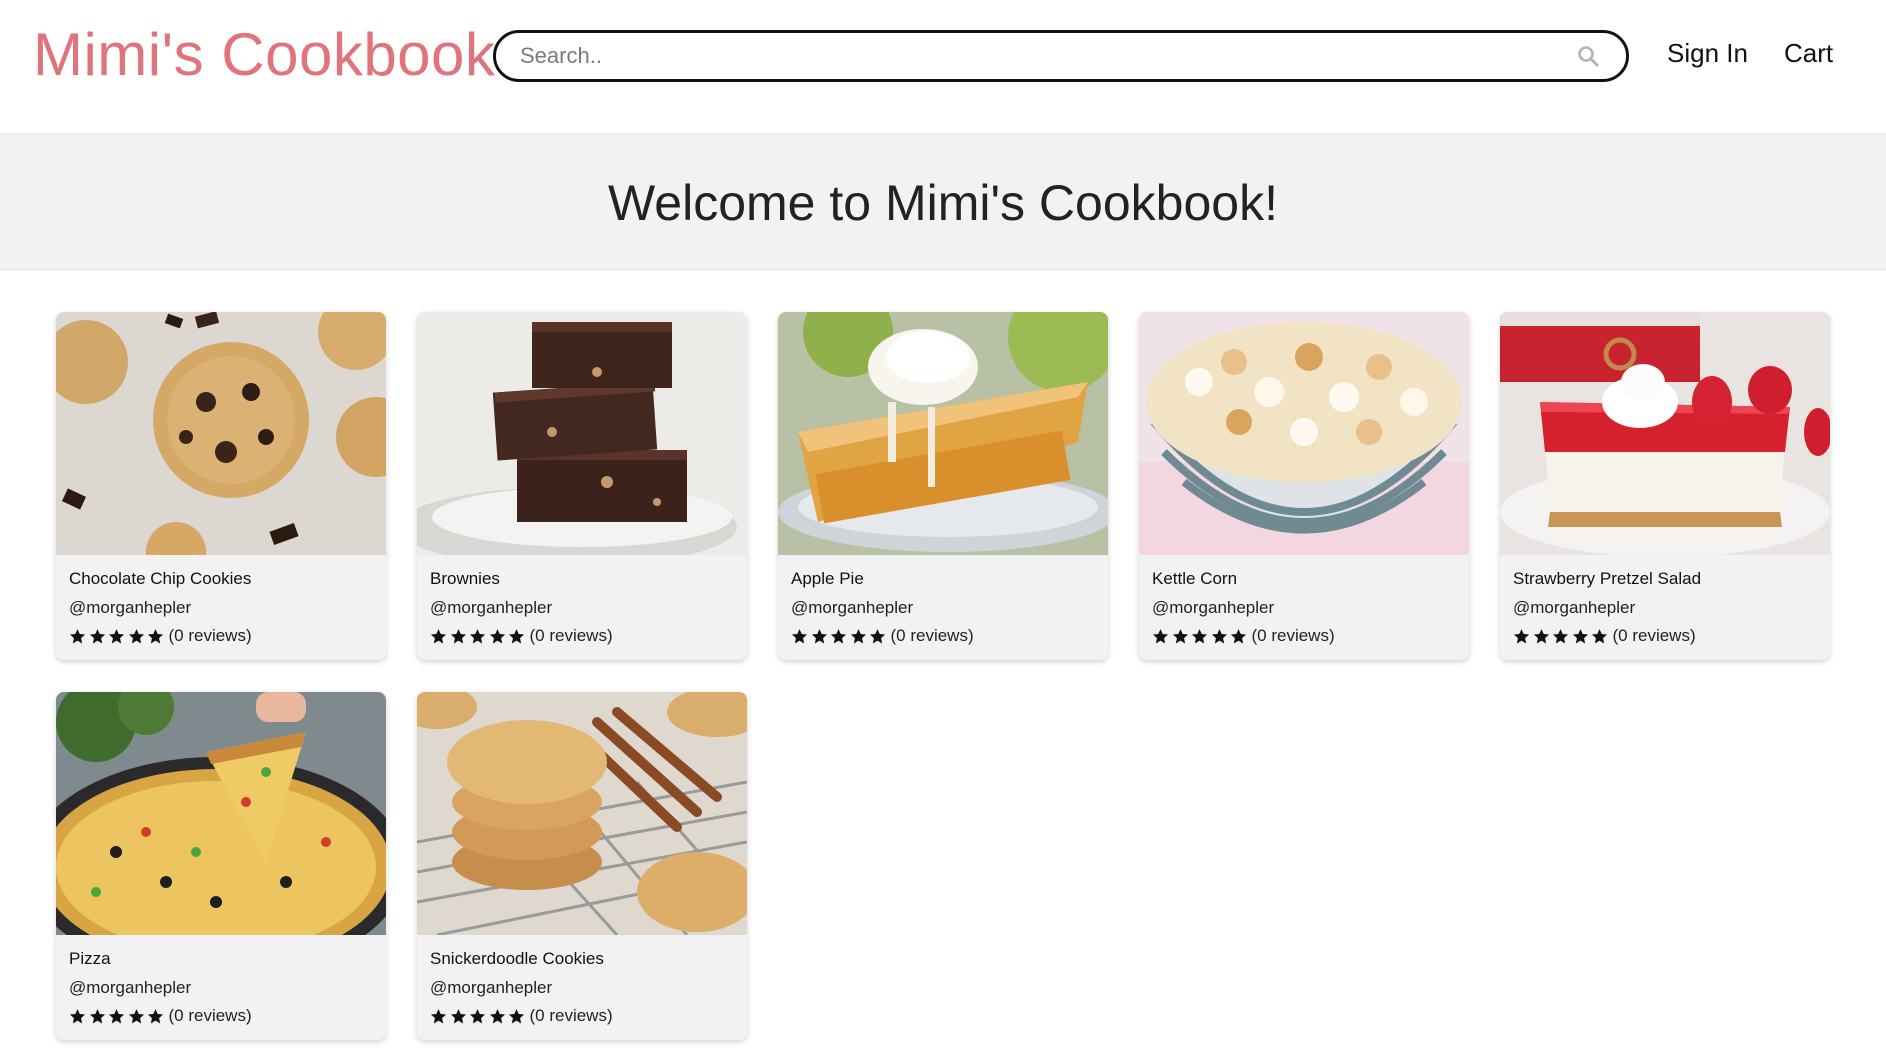  What do you see at coordinates (582, 433) in the screenshot?
I see `brownies-photo` at bounding box center [582, 433].